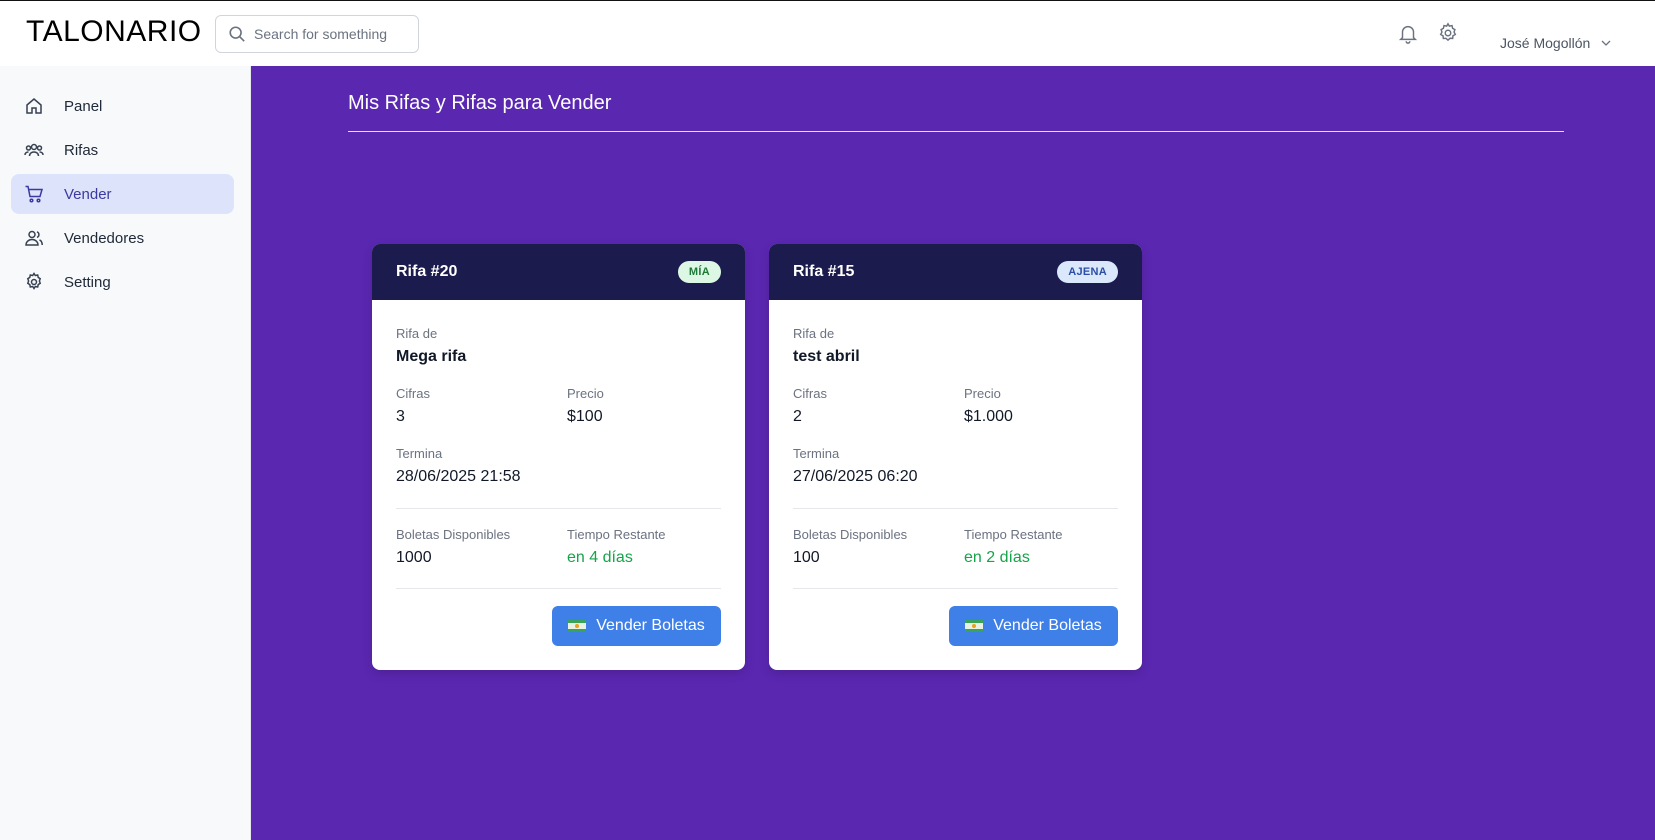 This screenshot has height=840, width=1655. What do you see at coordinates (1408, 33) in the screenshot?
I see `bell-icon` at bounding box center [1408, 33].